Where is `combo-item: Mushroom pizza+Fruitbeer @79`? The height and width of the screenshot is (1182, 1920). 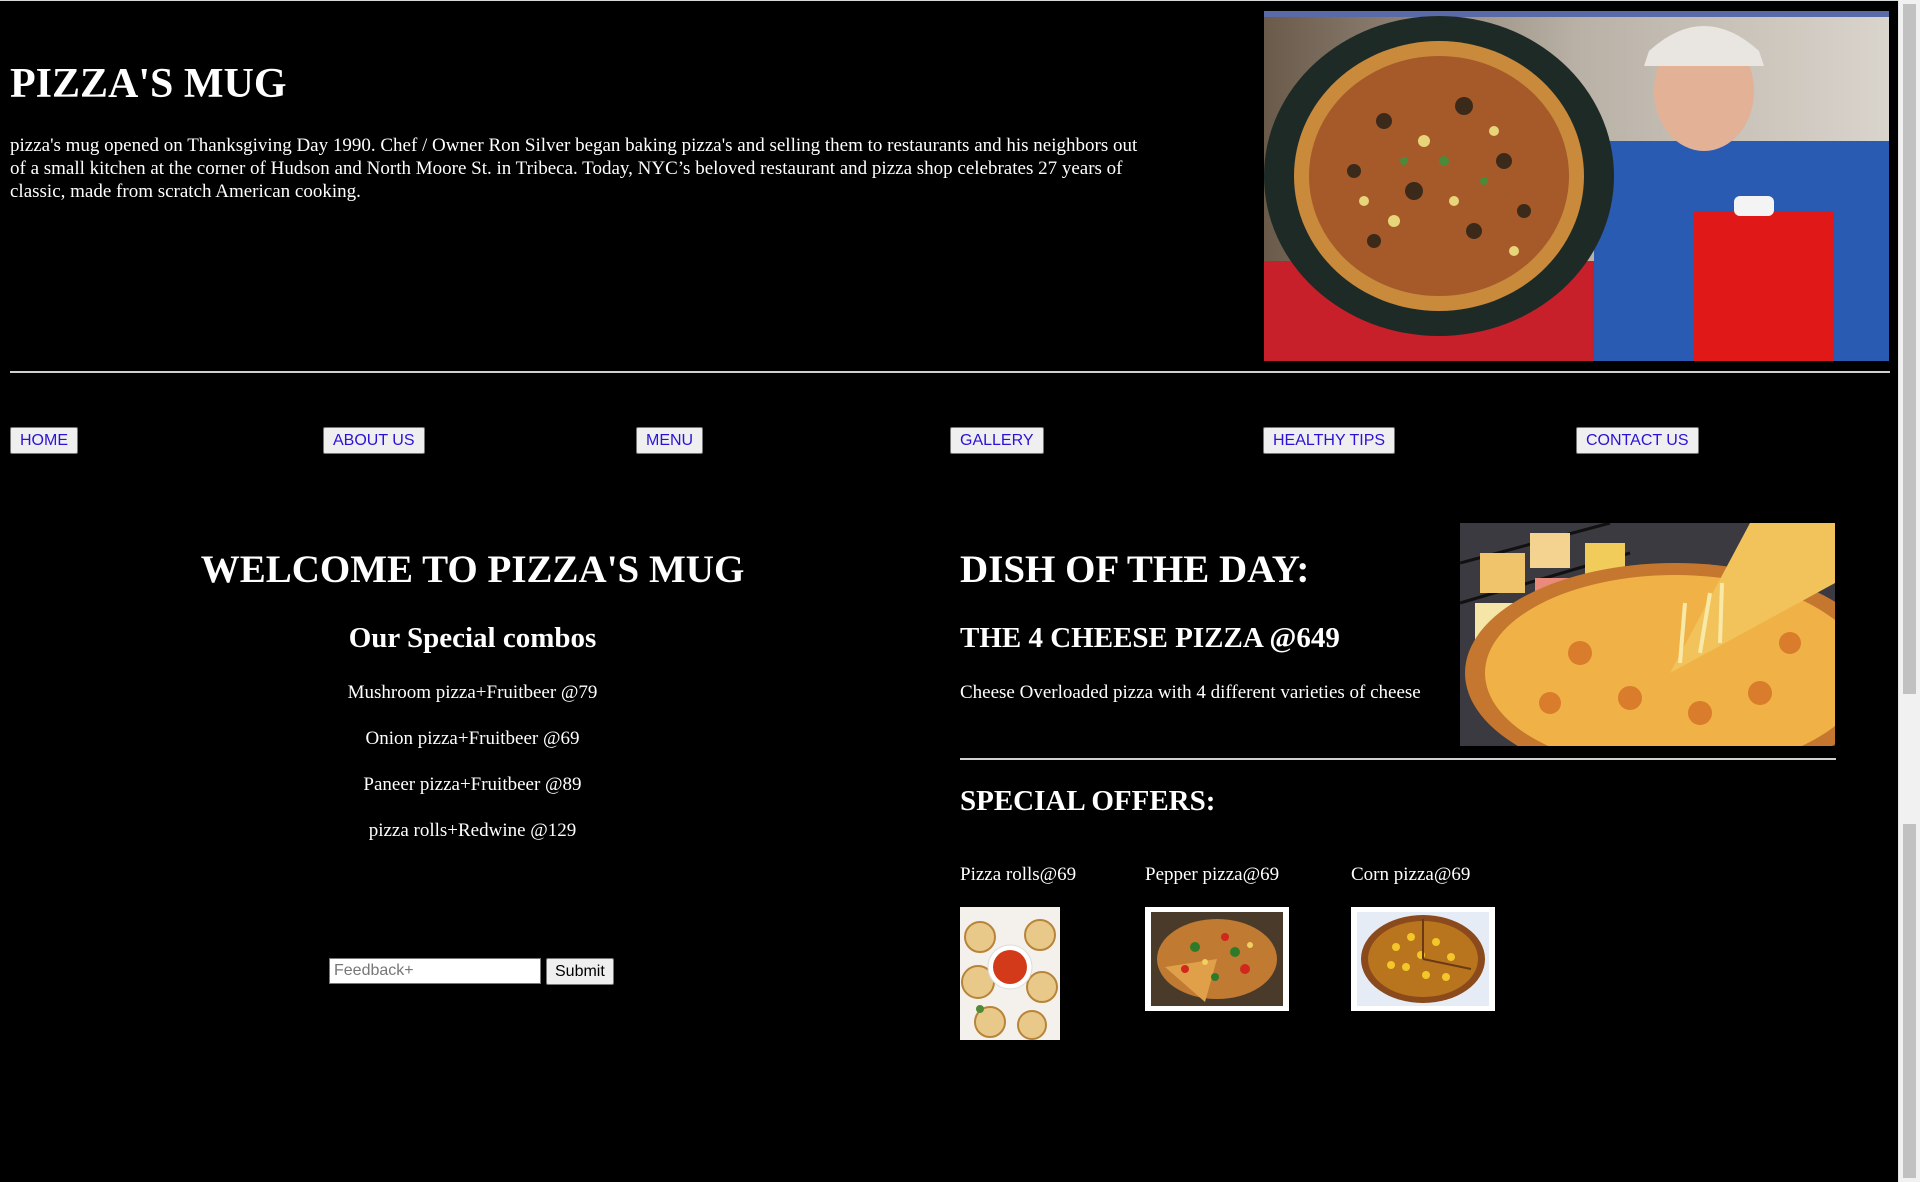
combo-item: Mushroom pizza+Fruitbeer @79 is located at coordinates (472, 692).